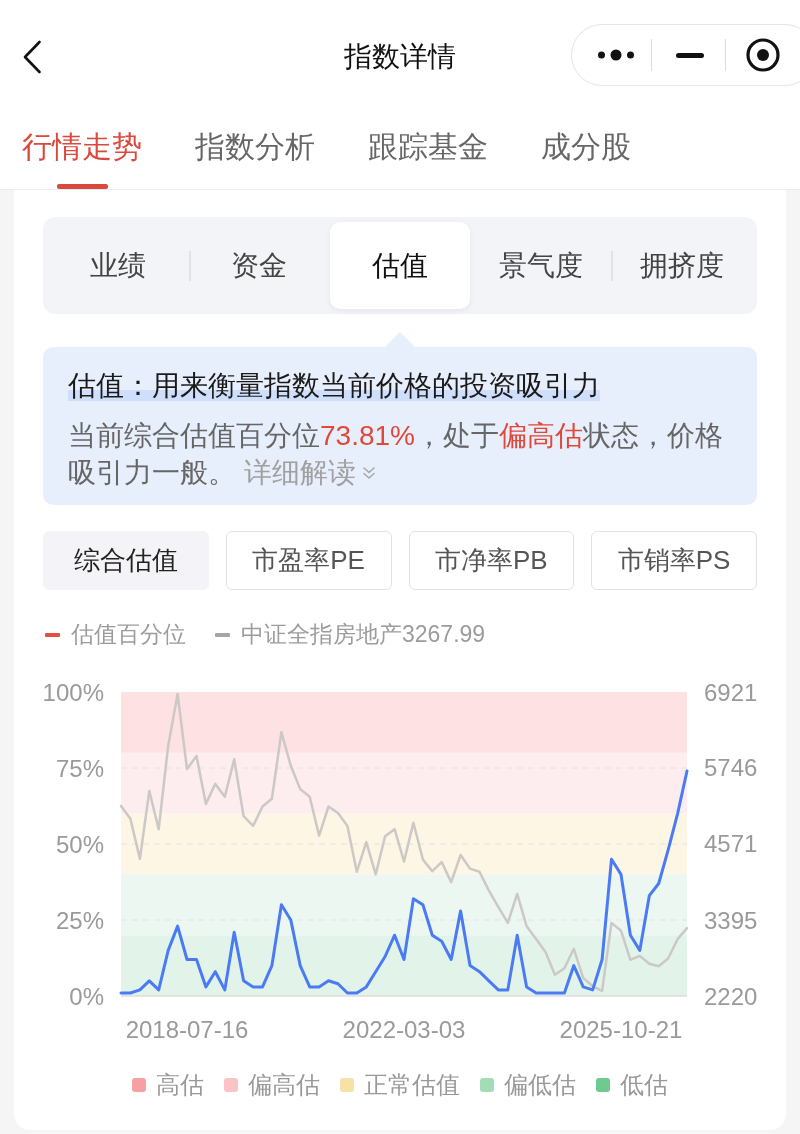  What do you see at coordinates (118, 265) in the screenshot?
I see `section-tab: 业绩` at bounding box center [118, 265].